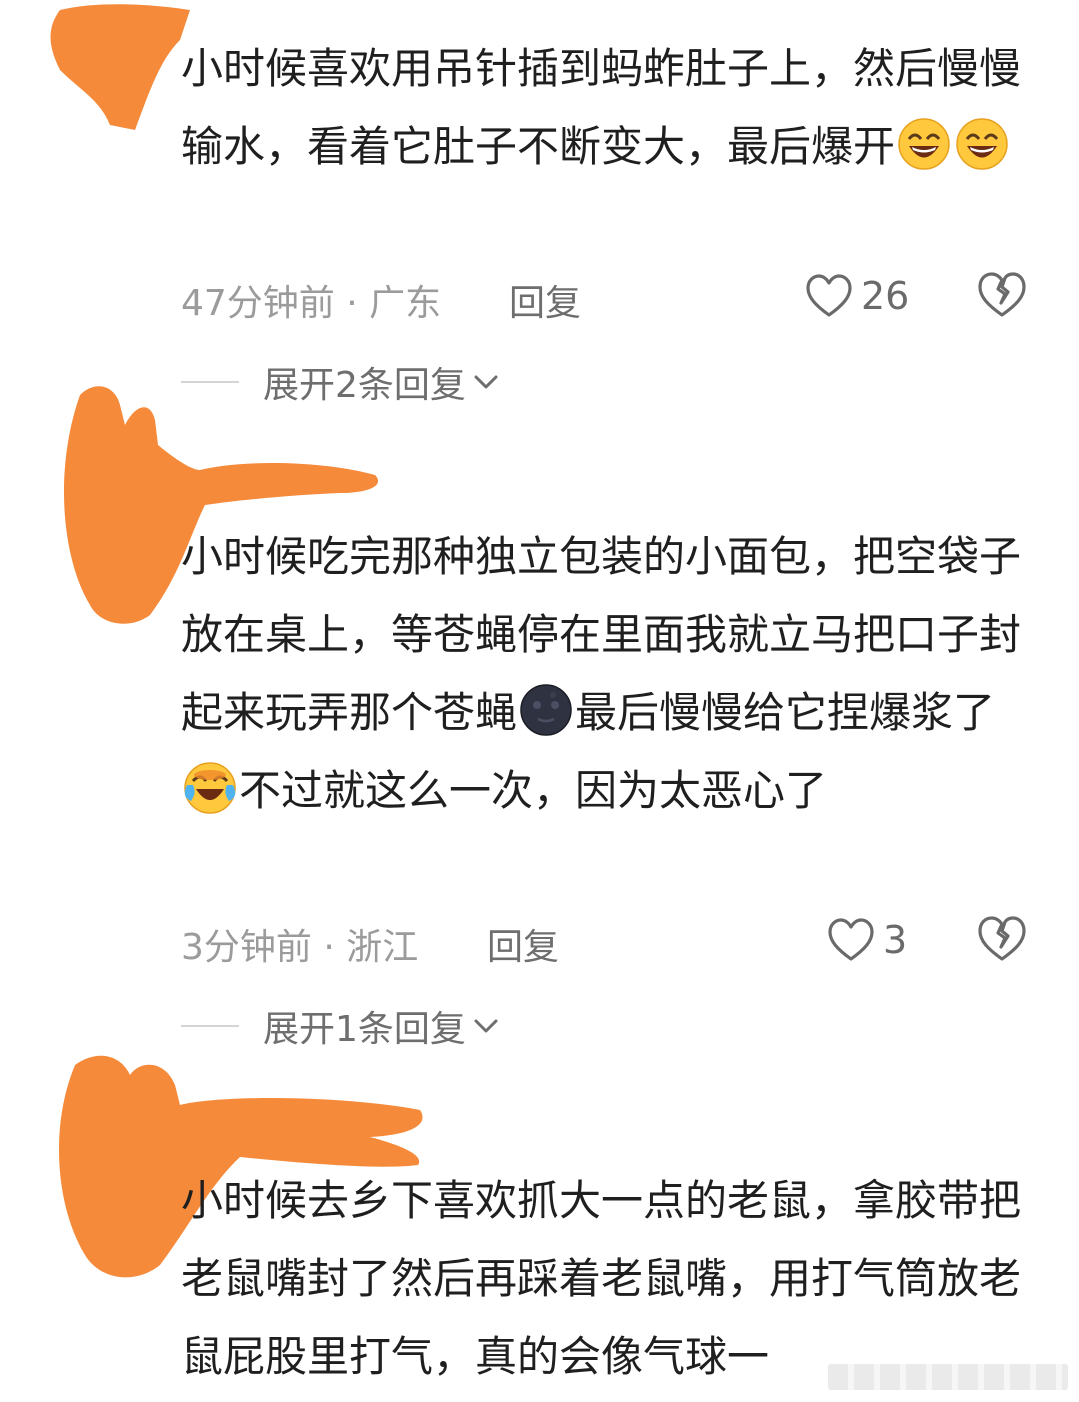  I want to click on comment-2-text-part-3: 不过就这么一次，因为太恶心了, so click(533, 790).